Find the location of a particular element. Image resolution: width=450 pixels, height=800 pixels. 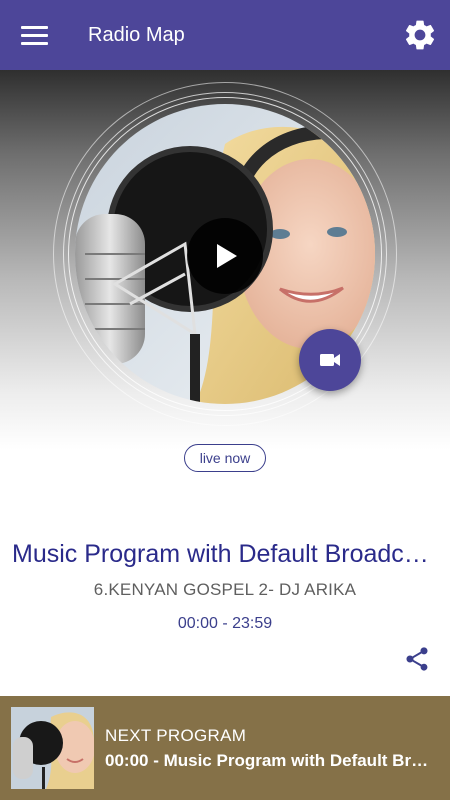

next-program-thumbnail is located at coordinates (52, 748).